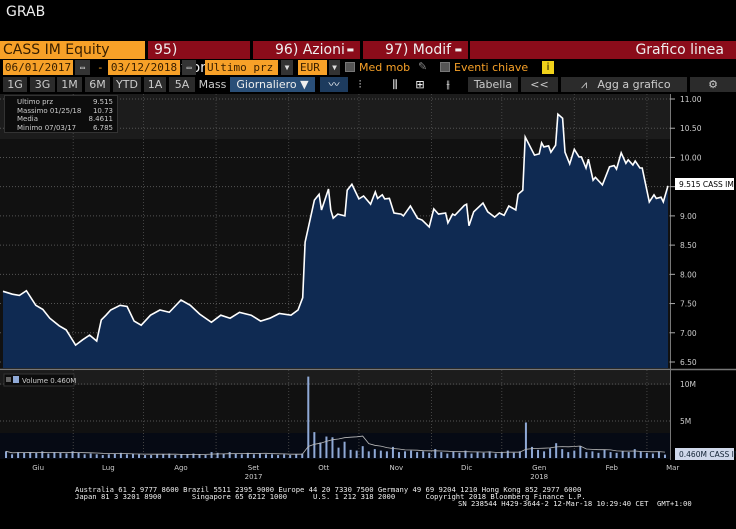  What do you see at coordinates (688, 245) in the screenshot?
I see `price-tick-label: 8.50` at bounding box center [688, 245].